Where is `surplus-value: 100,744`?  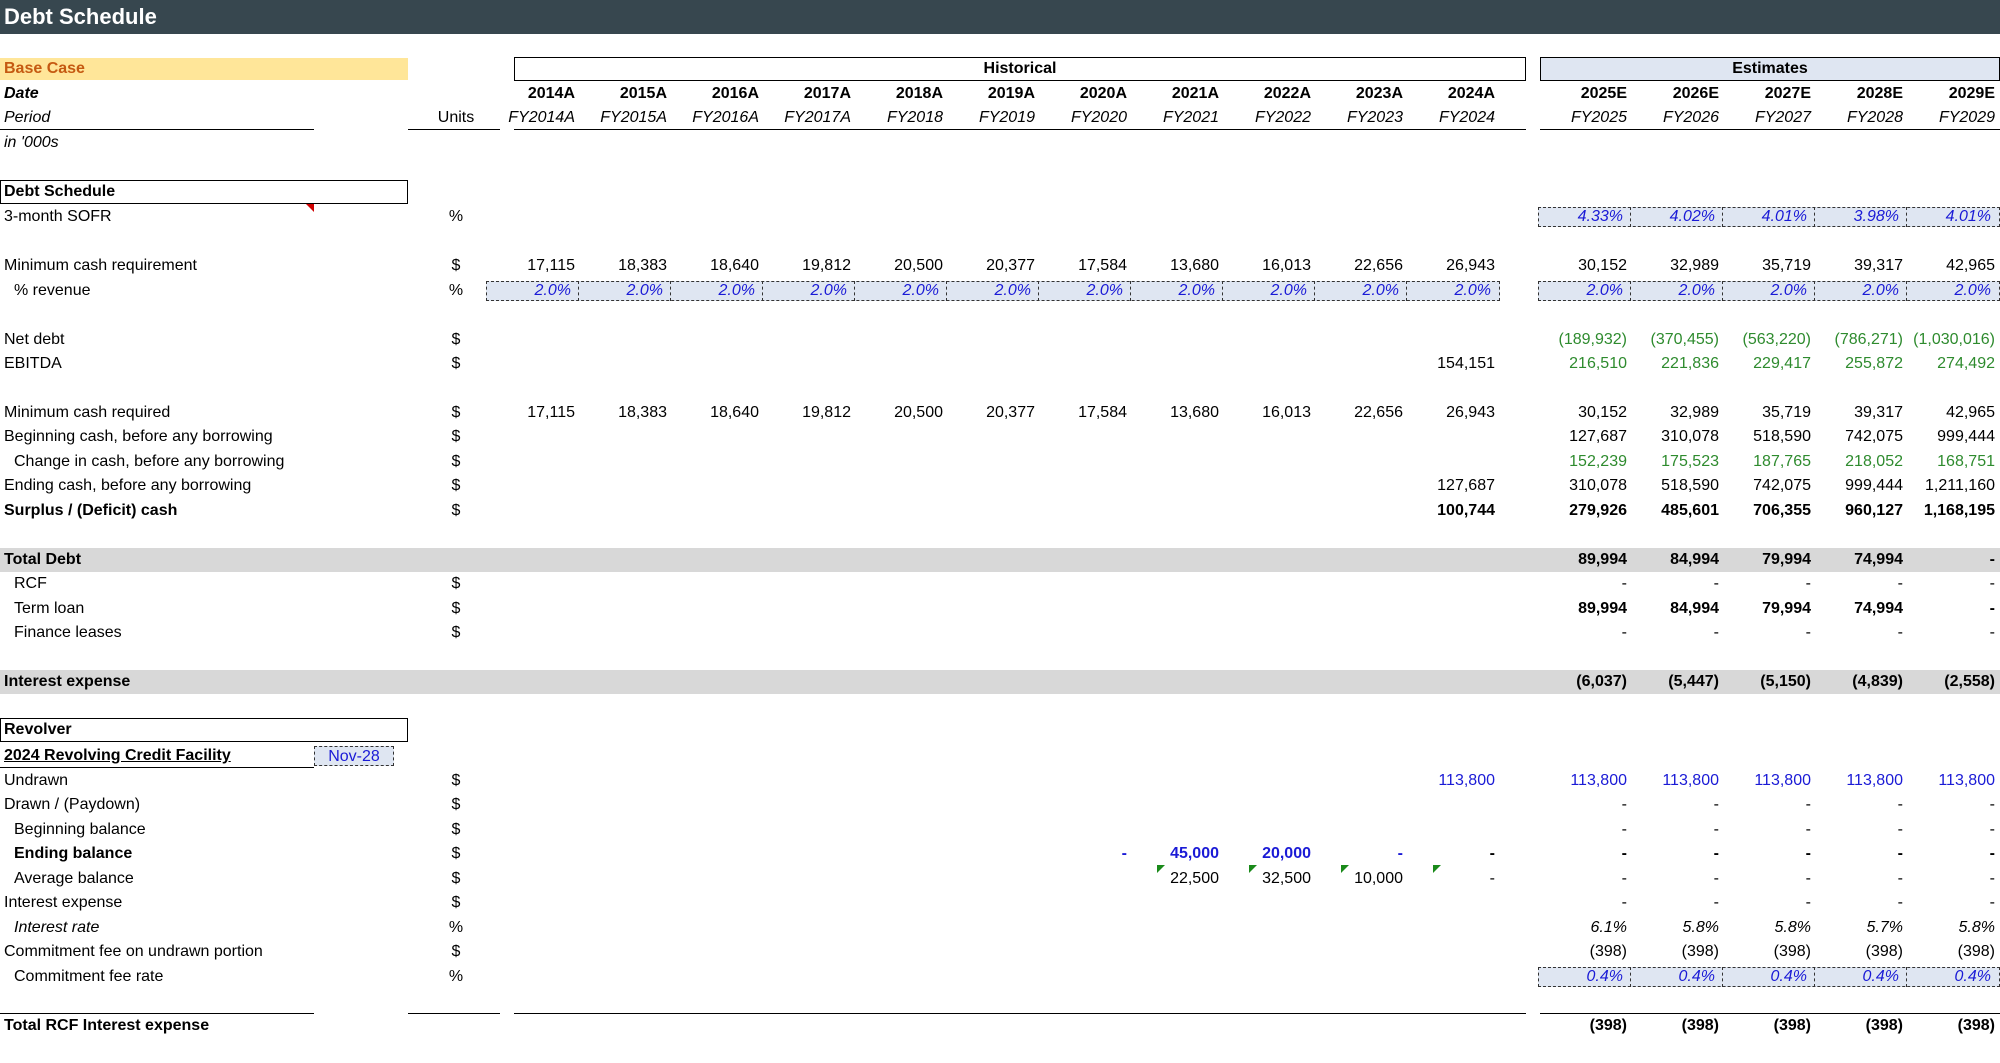
surplus-value: 100,744 is located at coordinates (1452, 511).